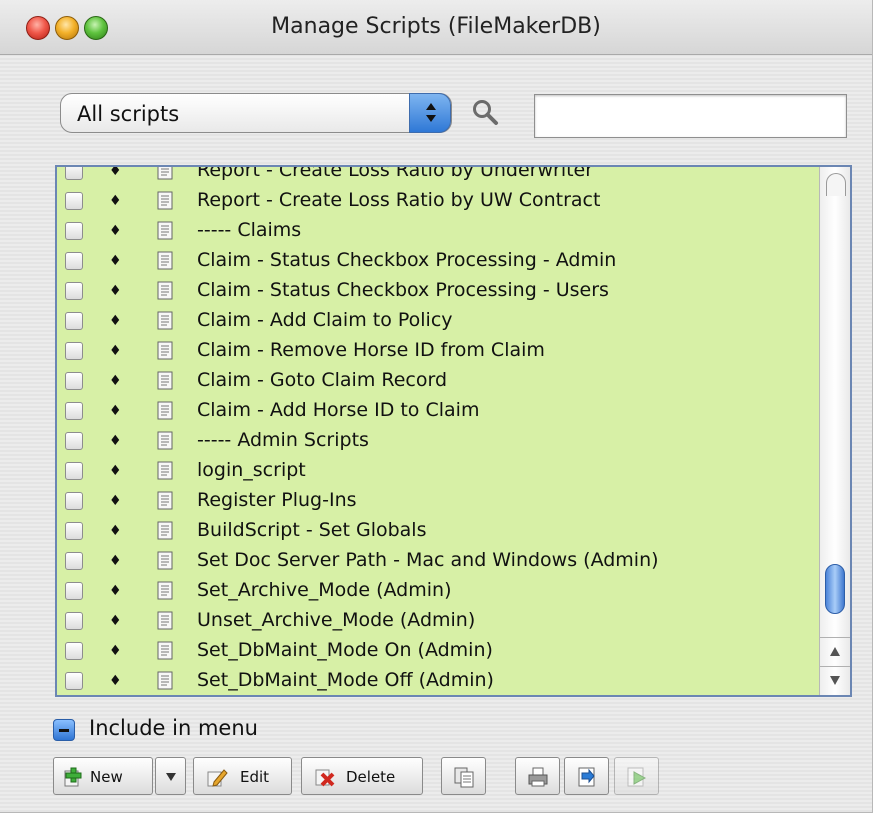 Image resolution: width=883 pixels, height=825 pixels. What do you see at coordinates (836, 184) in the screenshot?
I see `scrollbar-track-top` at bounding box center [836, 184].